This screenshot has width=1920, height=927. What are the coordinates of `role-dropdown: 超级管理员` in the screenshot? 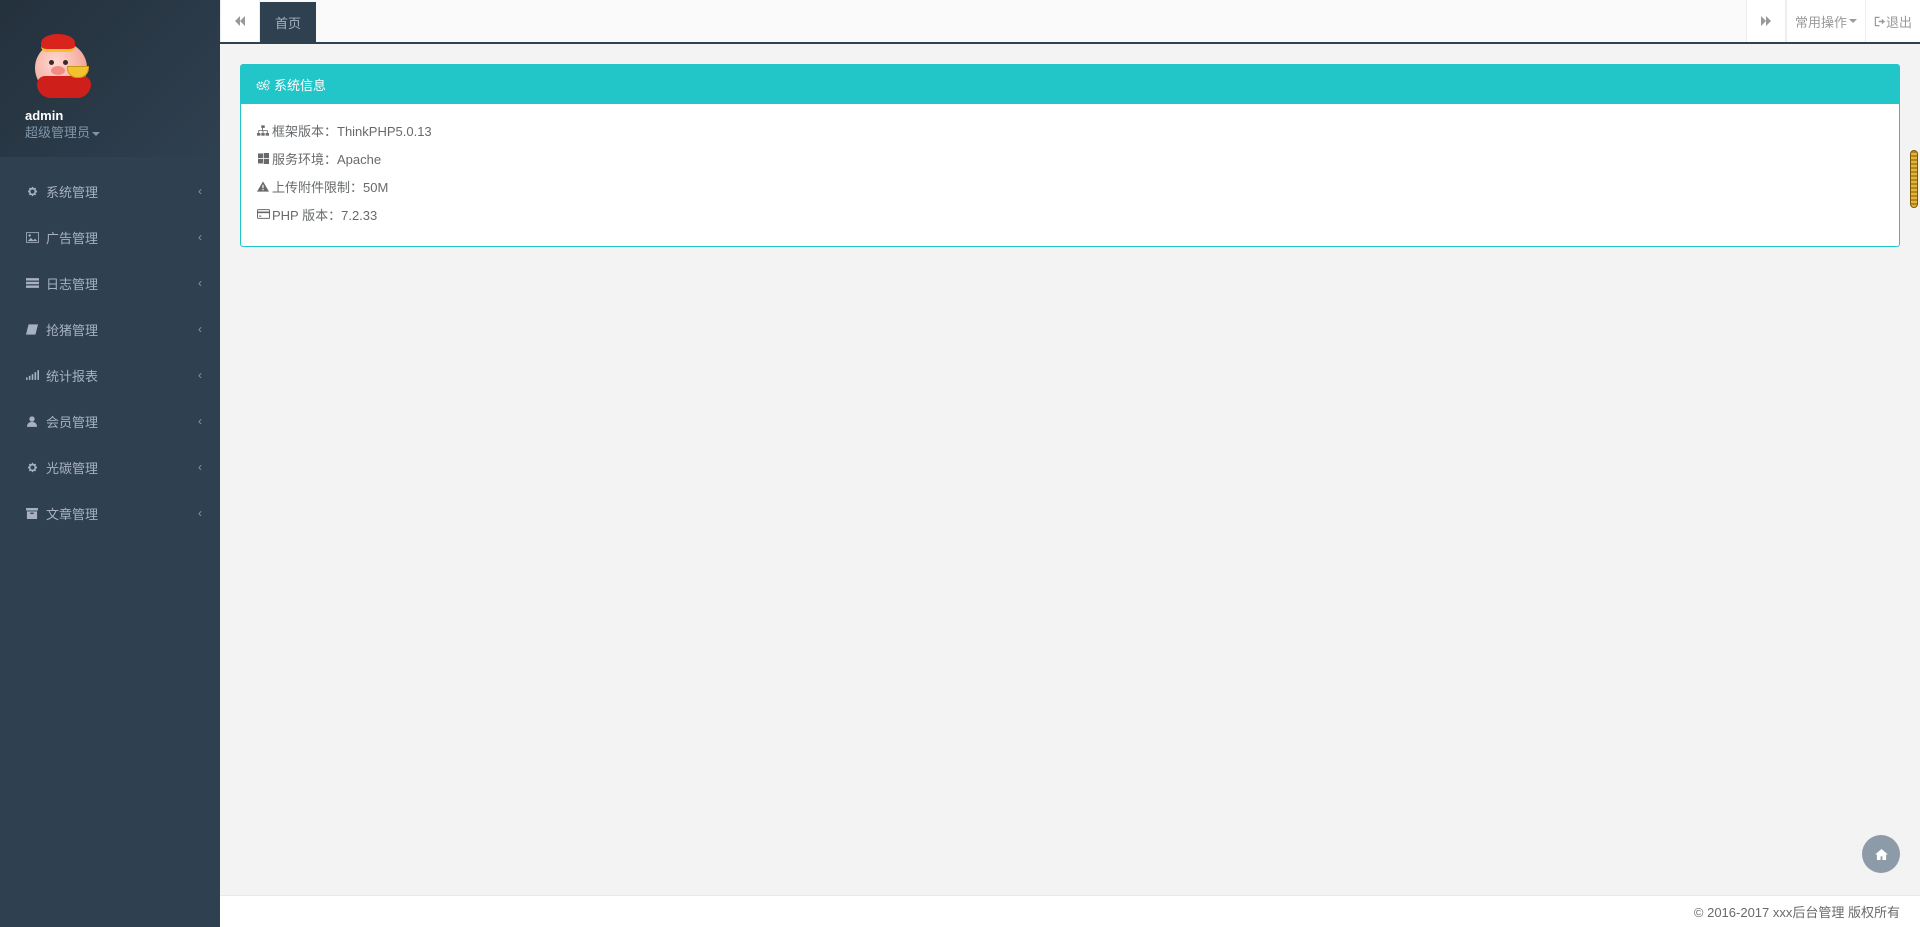 It's located at (122, 133).